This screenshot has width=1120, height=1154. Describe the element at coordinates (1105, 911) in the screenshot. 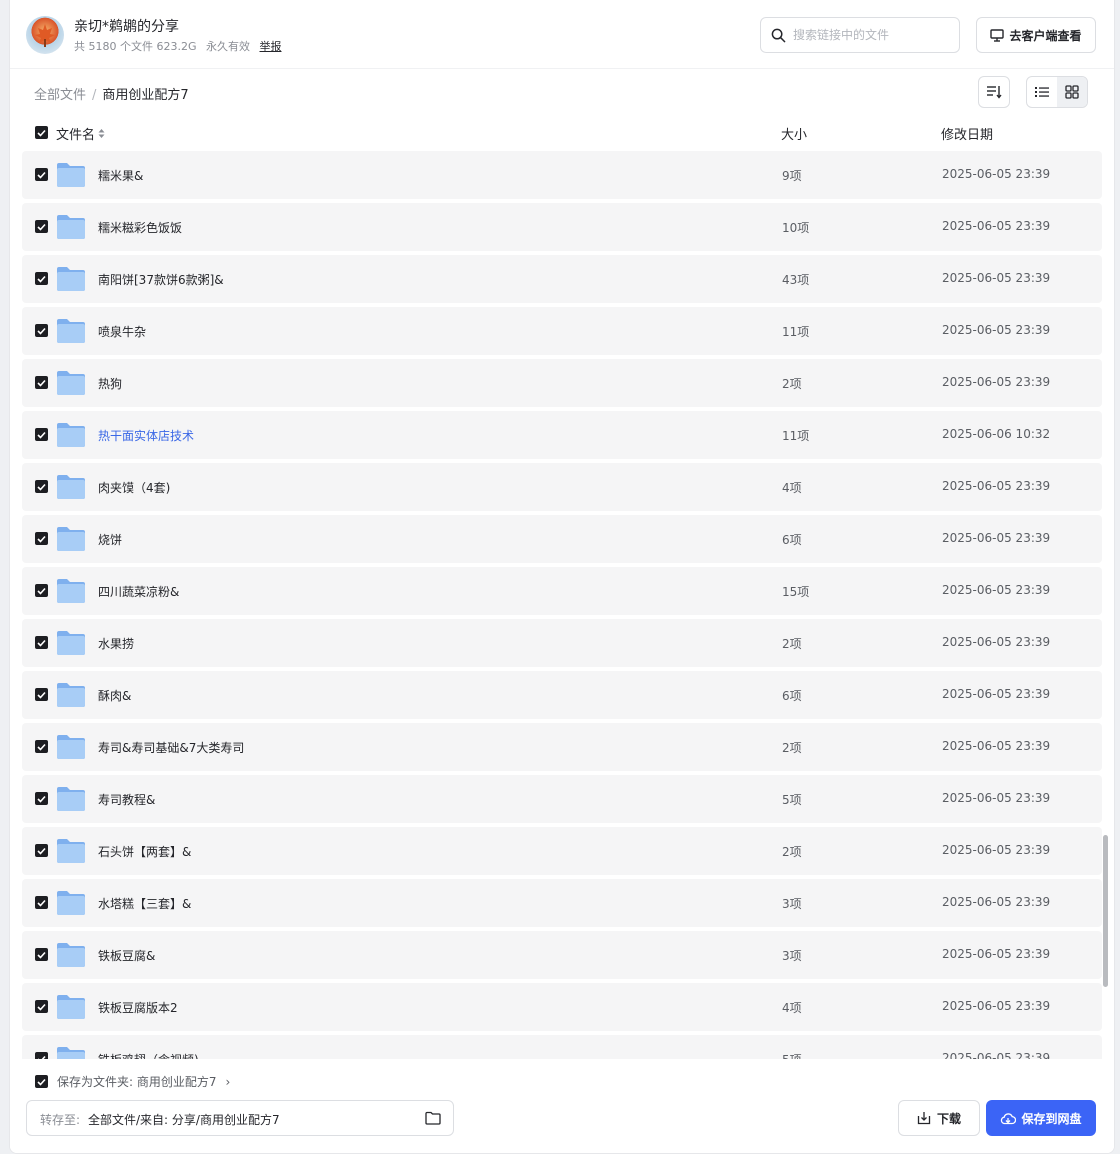

I see `scrollbar` at that location.